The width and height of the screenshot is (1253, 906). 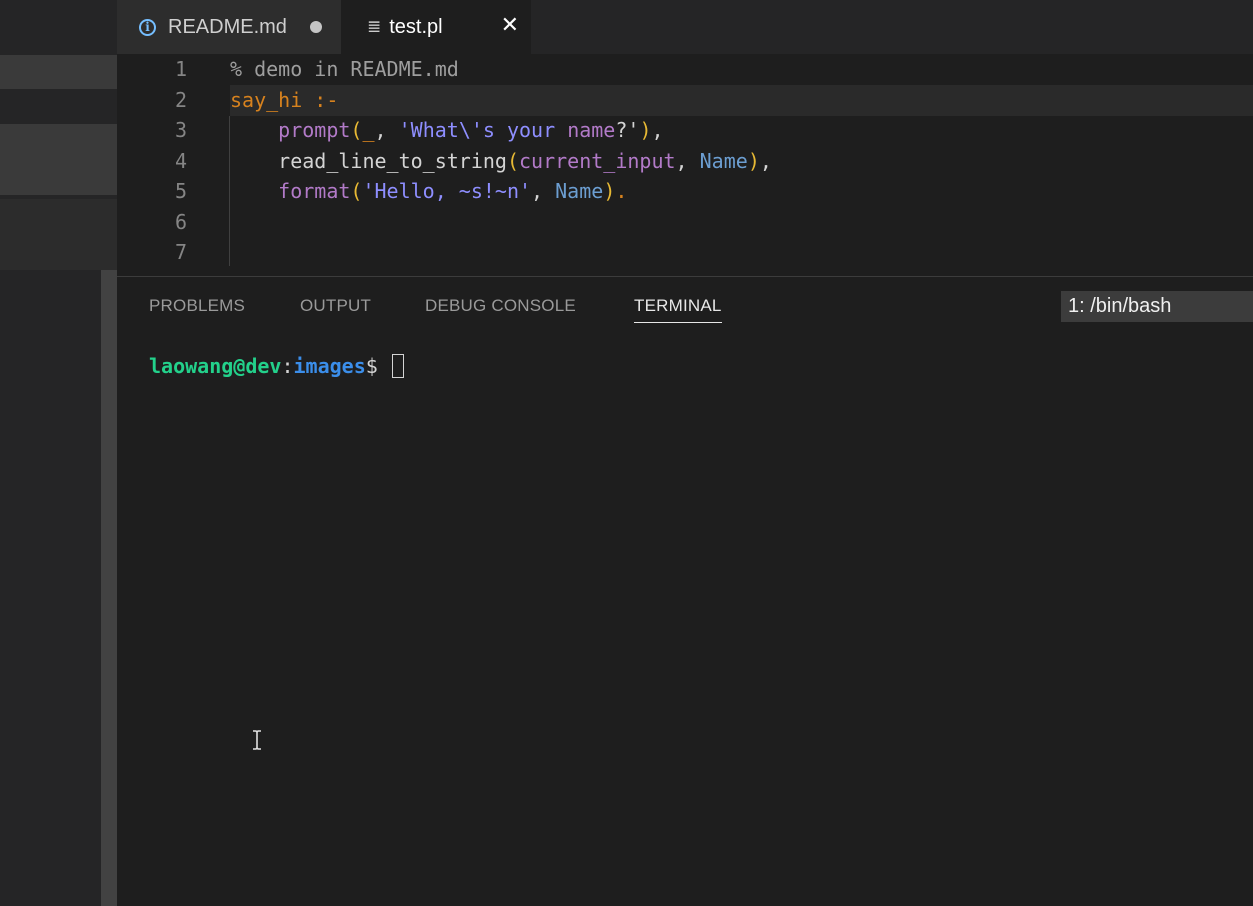 What do you see at coordinates (287, 366) in the screenshot?
I see `prompt-colon: :` at bounding box center [287, 366].